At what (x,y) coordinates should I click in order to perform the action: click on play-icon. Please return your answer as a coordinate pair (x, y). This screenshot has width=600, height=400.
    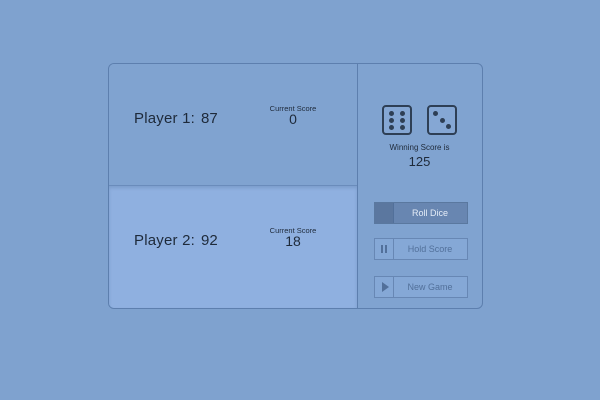
    Looking at the image, I should click on (384, 287).